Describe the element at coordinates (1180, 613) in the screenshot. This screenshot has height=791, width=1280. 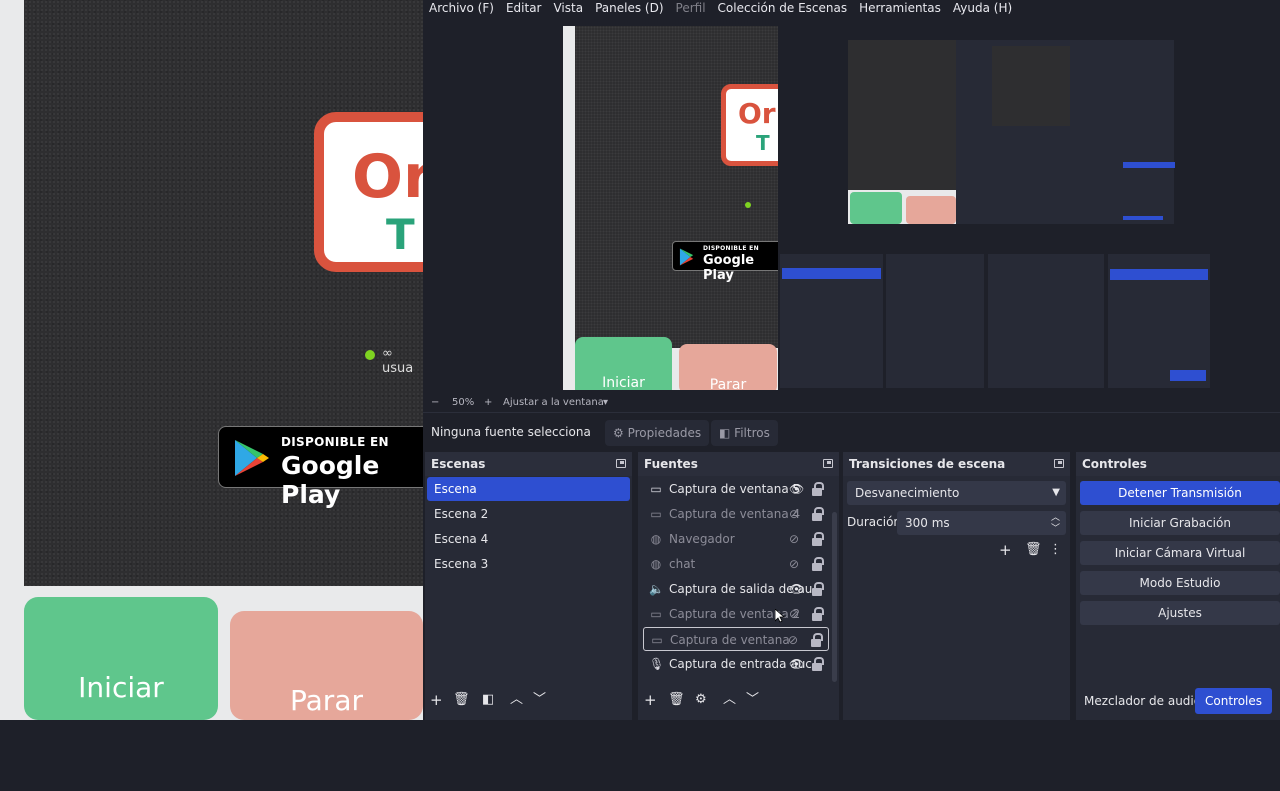
I see `settings-button: Ajustes` at that location.